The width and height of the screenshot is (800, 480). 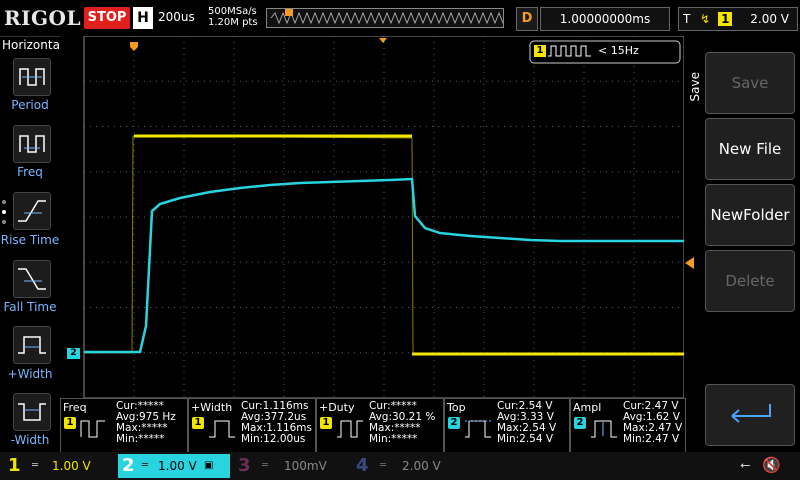 What do you see at coordinates (569, 51) in the screenshot?
I see `square-wave-icon` at bounding box center [569, 51].